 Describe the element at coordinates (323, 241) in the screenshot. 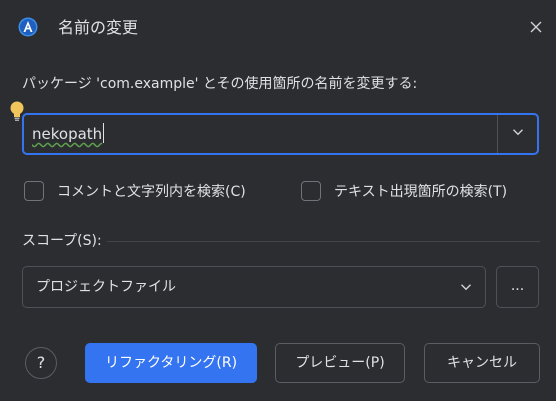

I see `scope-separator` at that location.